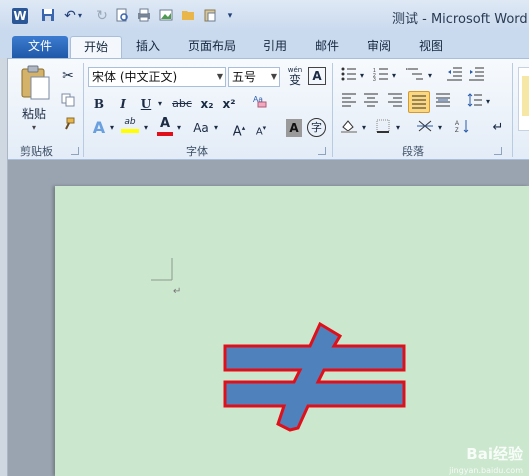  Describe the element at coordinates (210, 16) in the screenshot. I see `paste-special-icon` at that location.